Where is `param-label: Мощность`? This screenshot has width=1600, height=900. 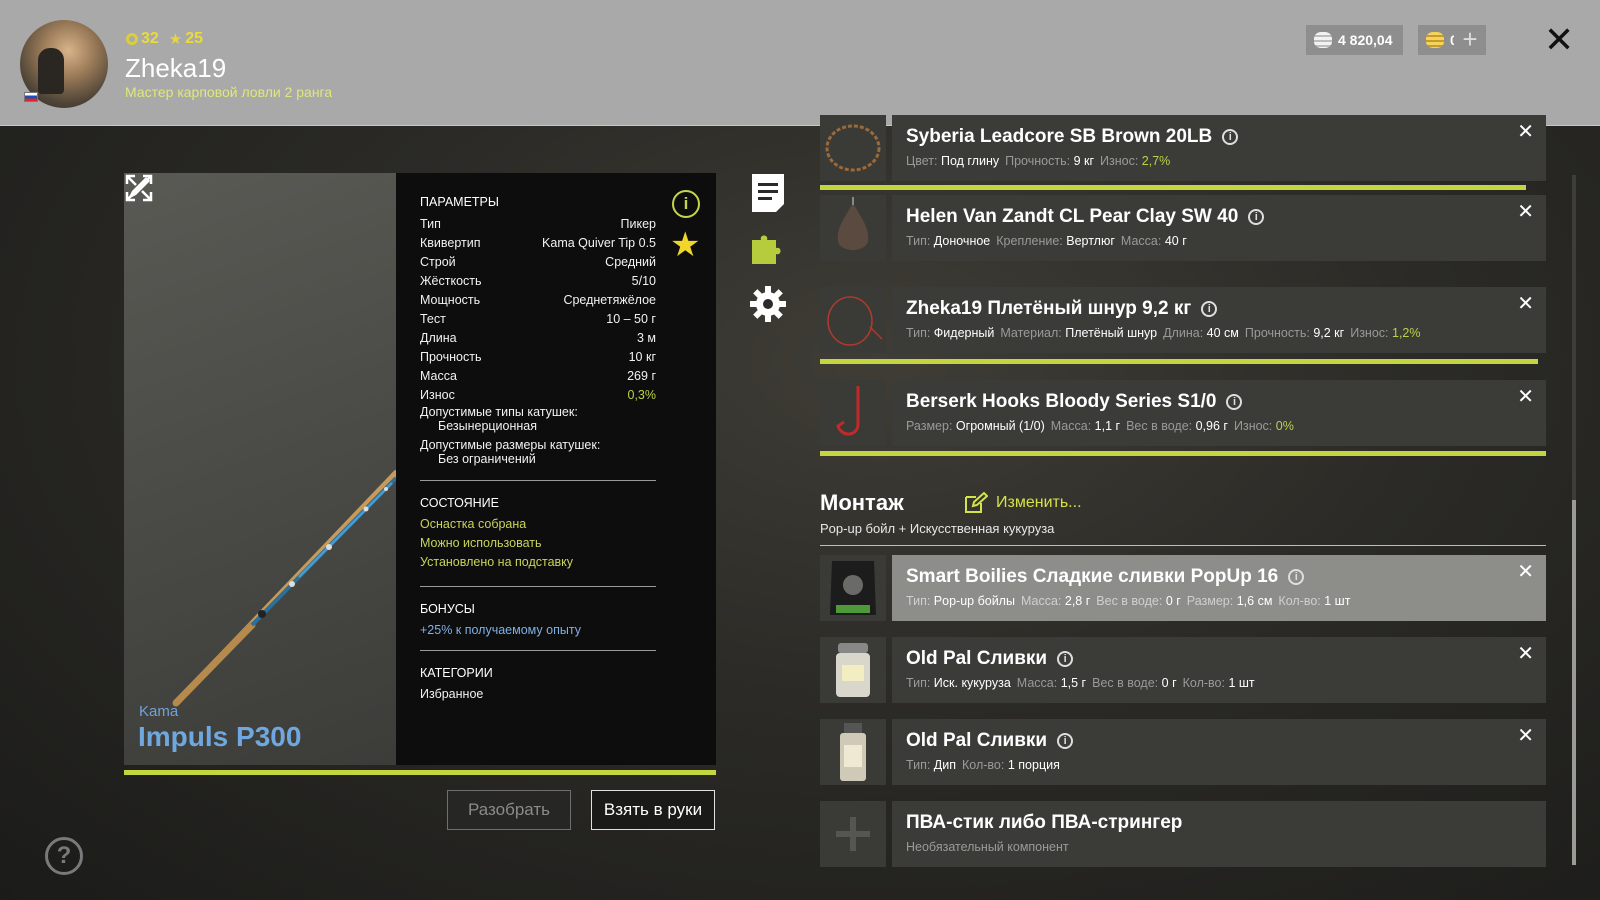 param-label: Мощность is located at coordinates (450, 299).